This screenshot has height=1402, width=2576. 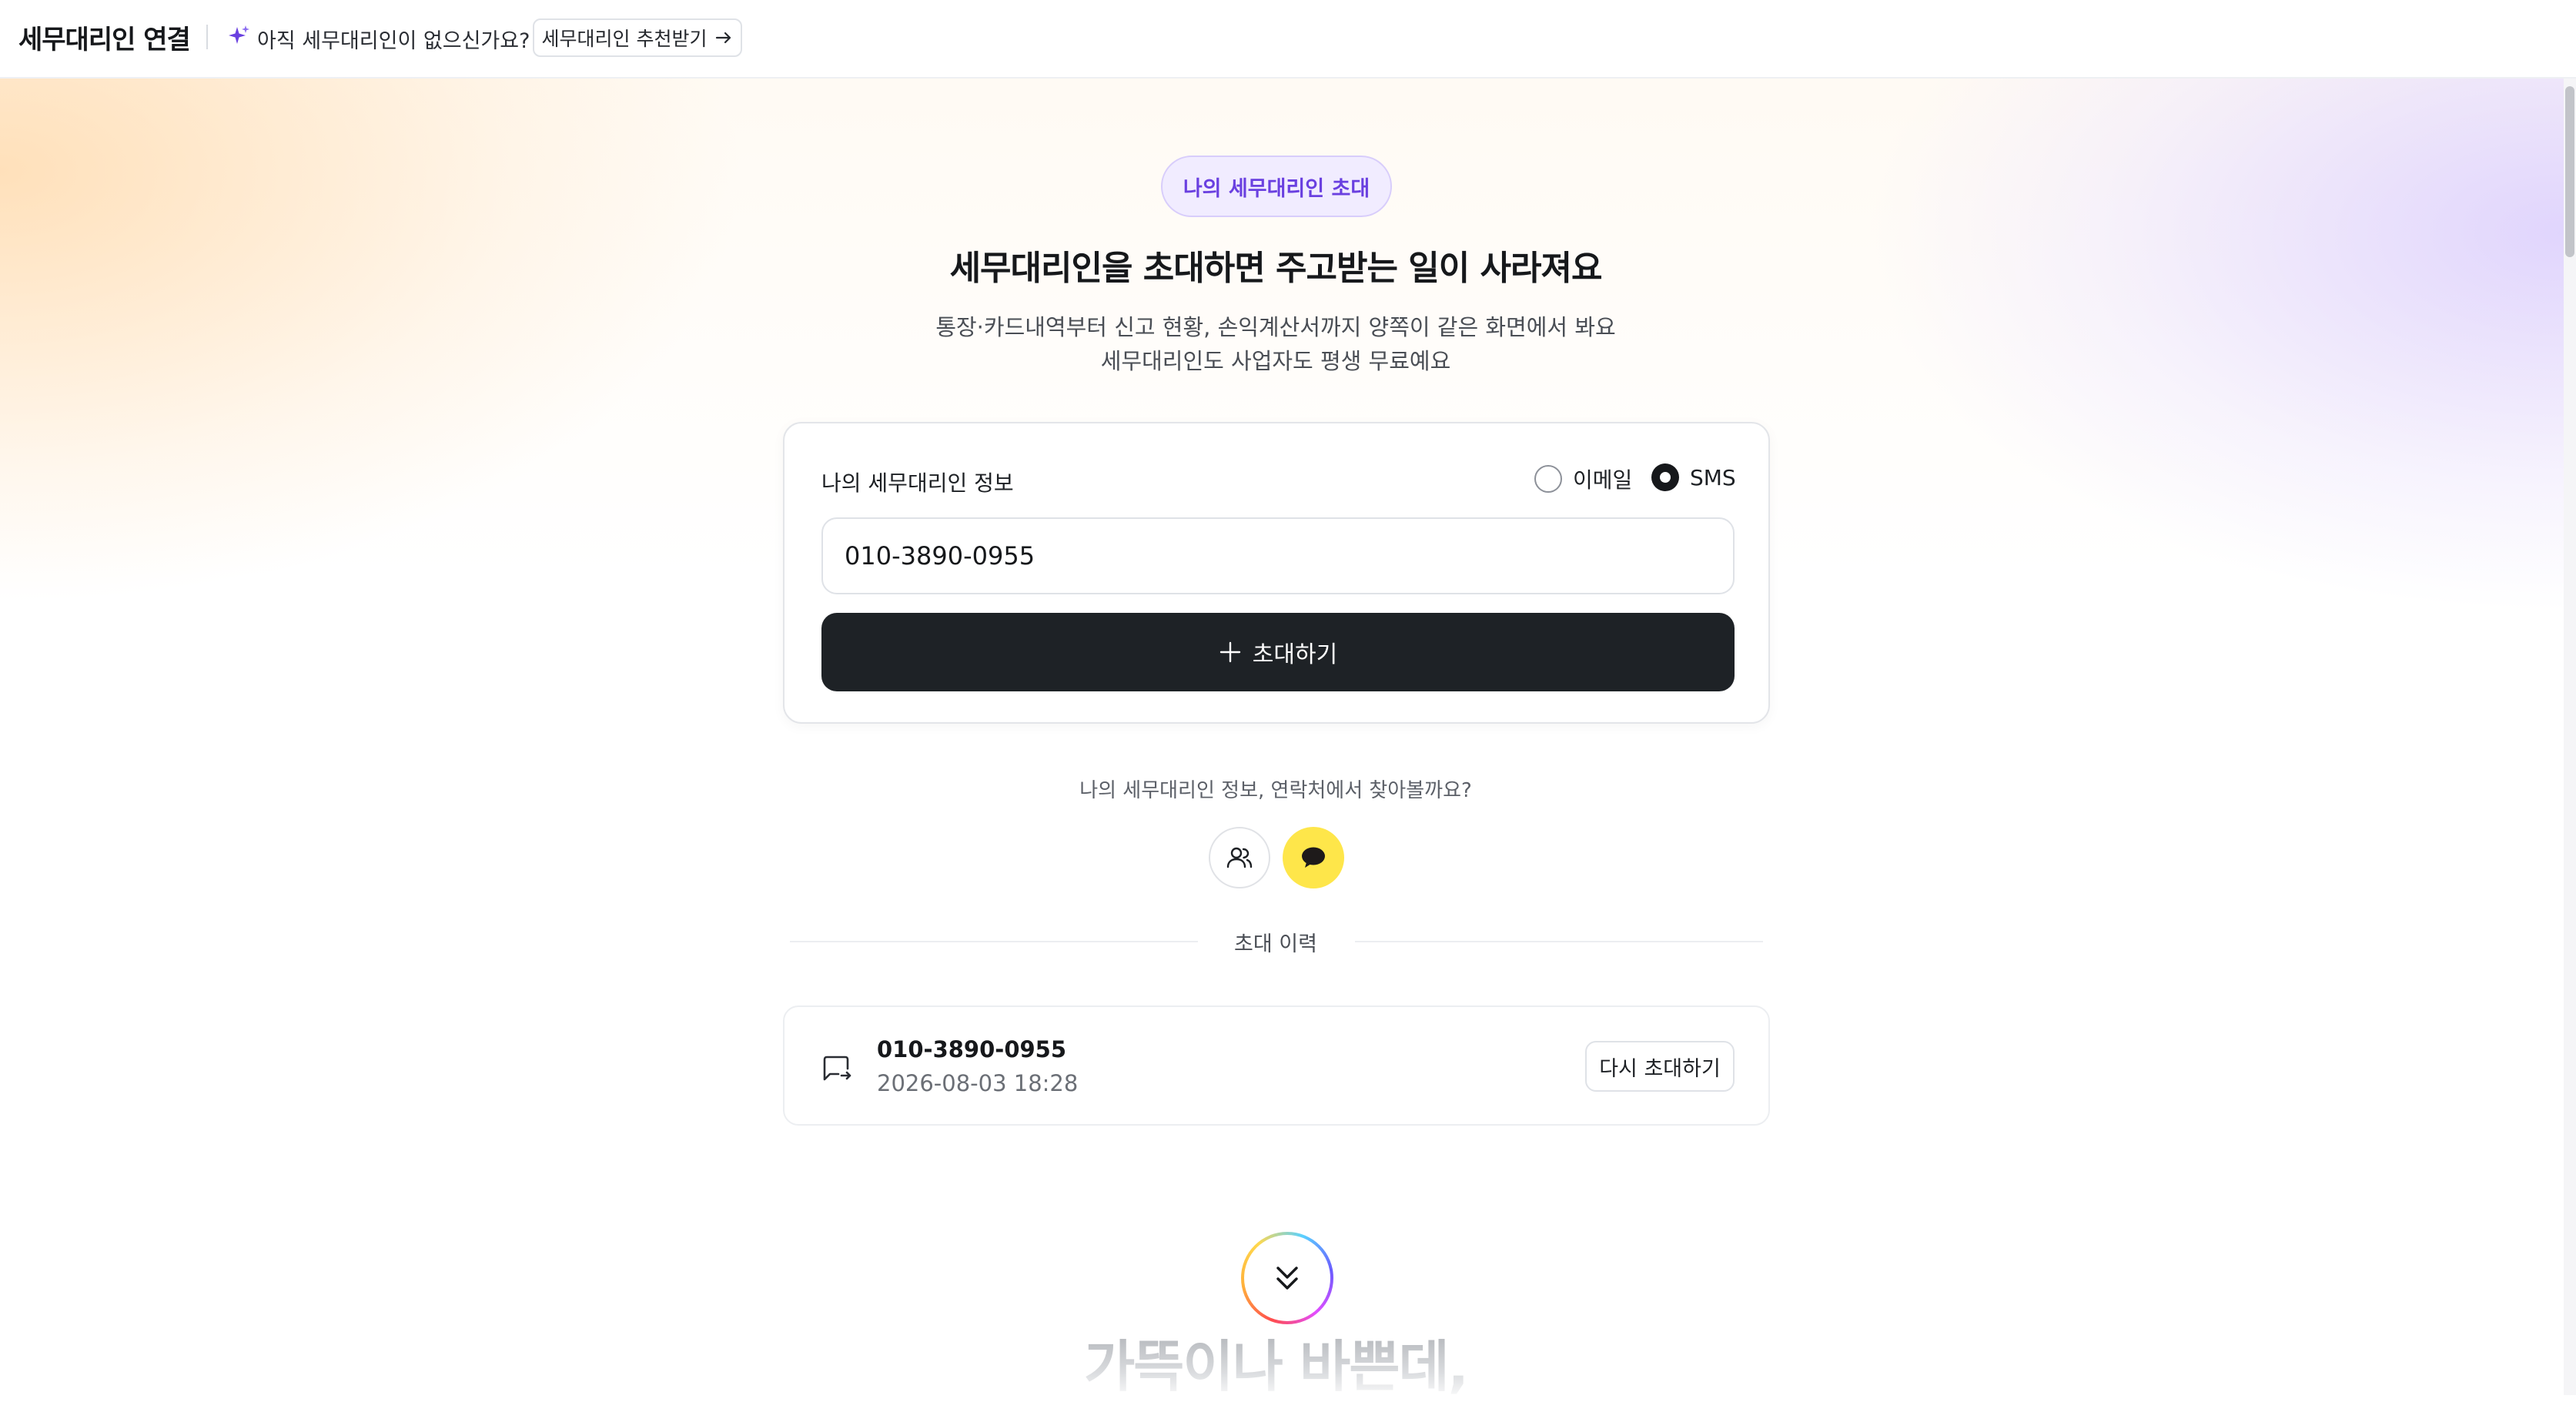 I want to click on scroll-down-inner, so click(x=1287, y=1278).